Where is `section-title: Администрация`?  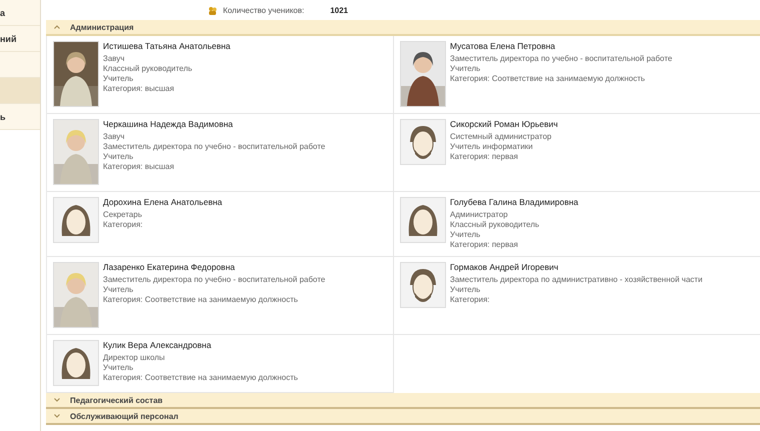
section-title: Администрация is located at coordinates (102, 27).